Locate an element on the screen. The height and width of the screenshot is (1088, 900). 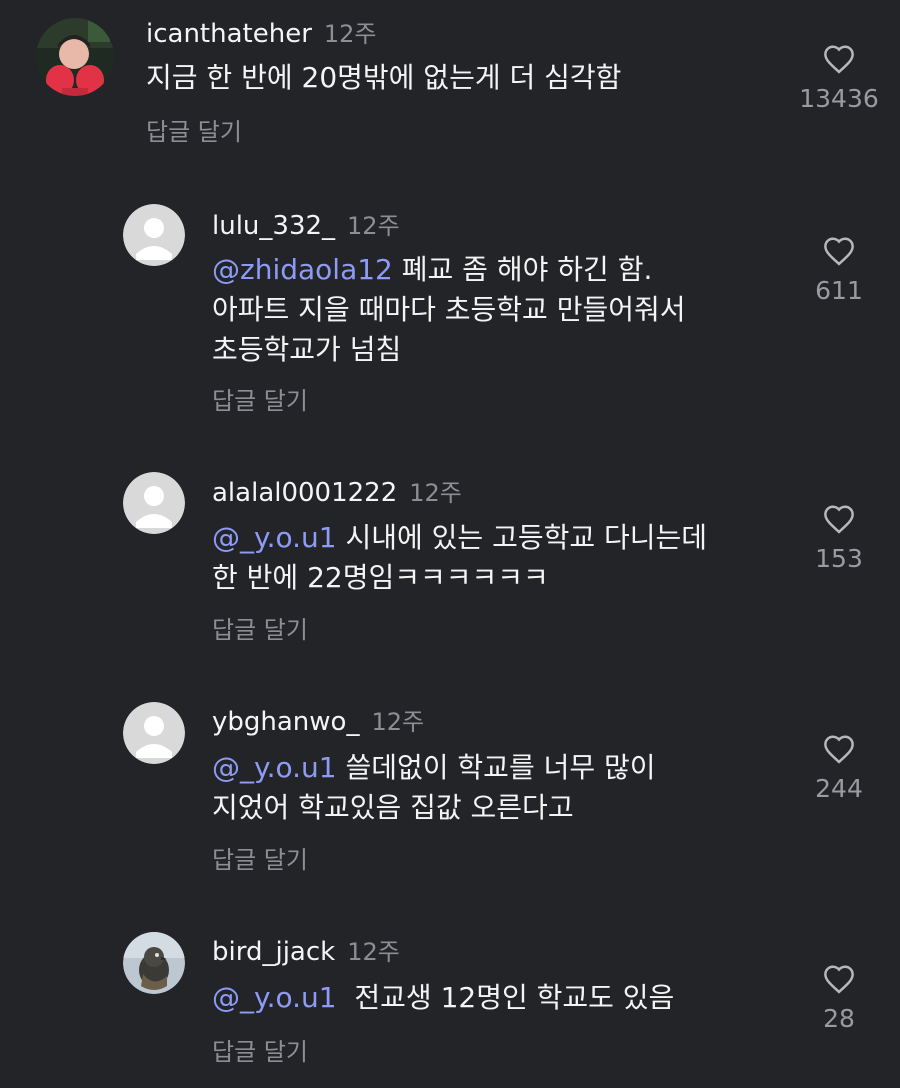
comment-header: alalal0001222 12주 is located at coordinates (337, 490).